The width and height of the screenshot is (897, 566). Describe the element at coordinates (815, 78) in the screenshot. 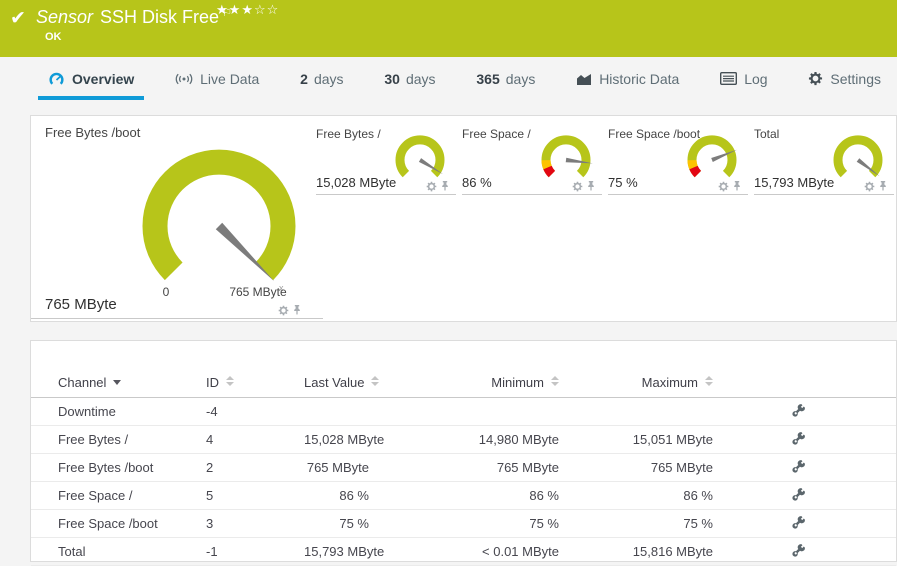

I see `gear-icon` at that location.